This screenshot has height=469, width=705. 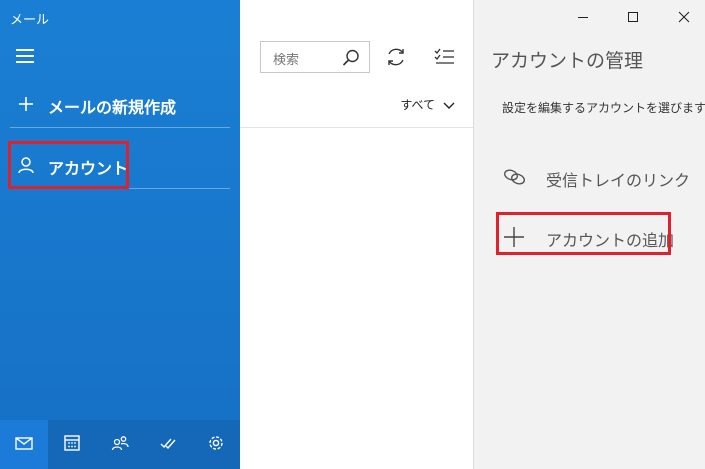 What do you see at coordinates (26, 165) in the screenshot?
I see `person-icon` at bounding box center [26, 165].